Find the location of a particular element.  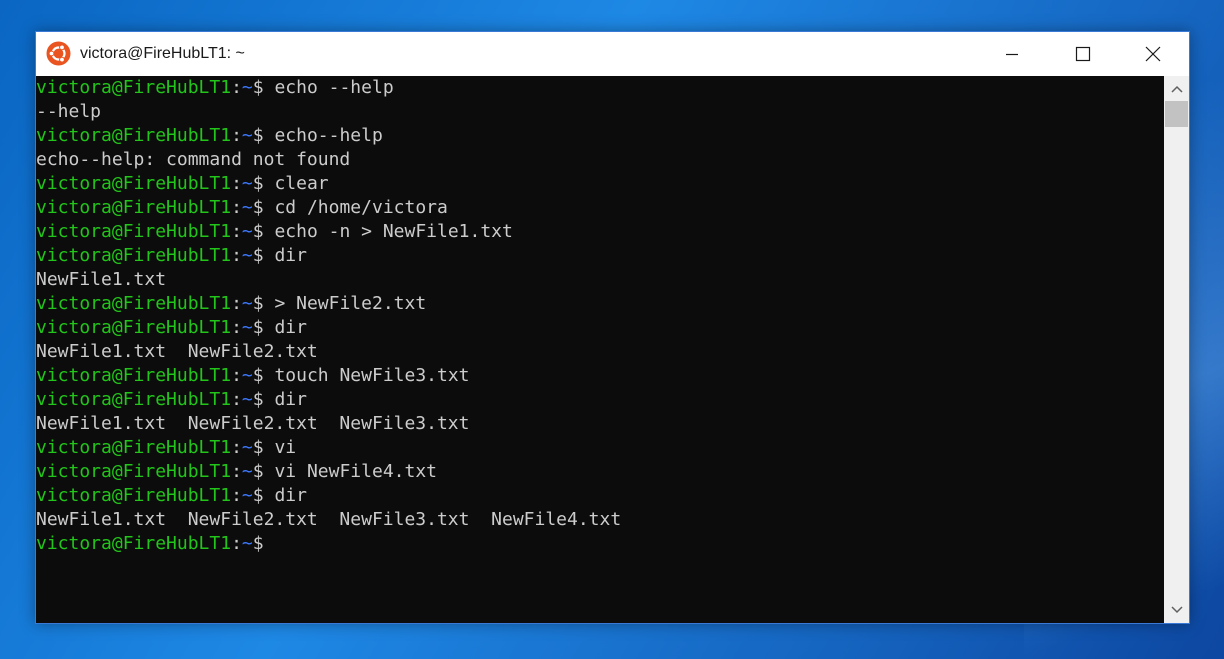

ubuntu-icon is located at coordinates (58, 53).